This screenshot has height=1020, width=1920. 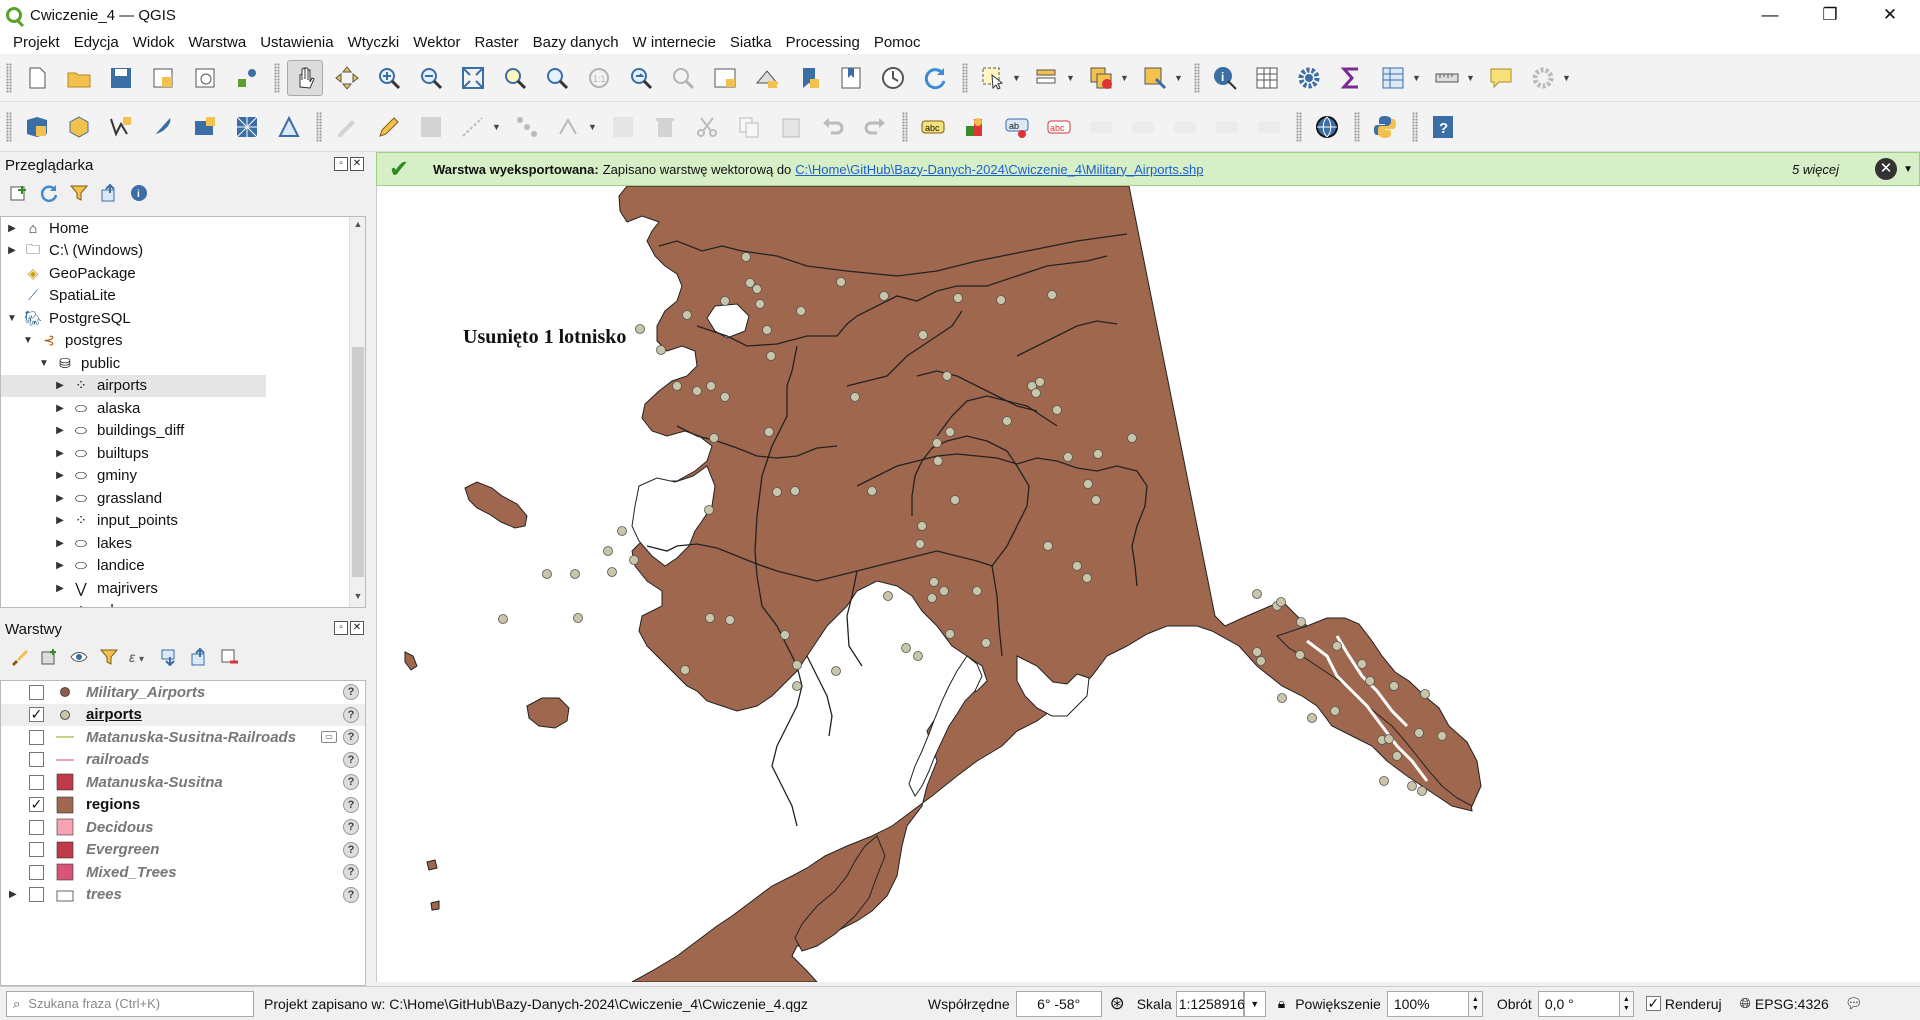 I want to click on new-mesh-button, so click(x=247, y=127).